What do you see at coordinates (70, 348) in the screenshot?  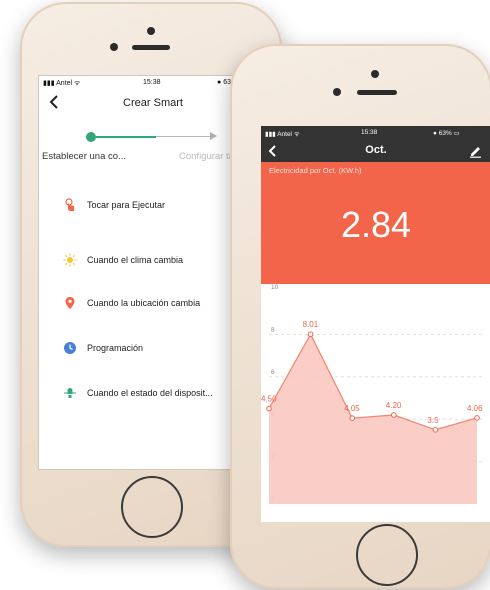 I see `clock-icon` at bounding box center [70, 348].